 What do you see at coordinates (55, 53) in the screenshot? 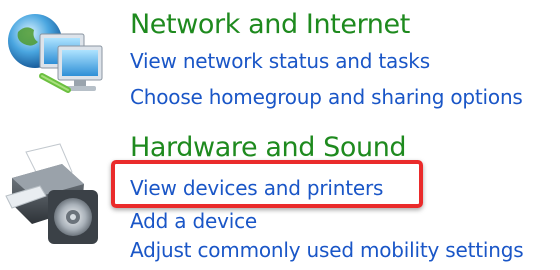
I see `network-globe-icon` at bounding box center [55, 53].